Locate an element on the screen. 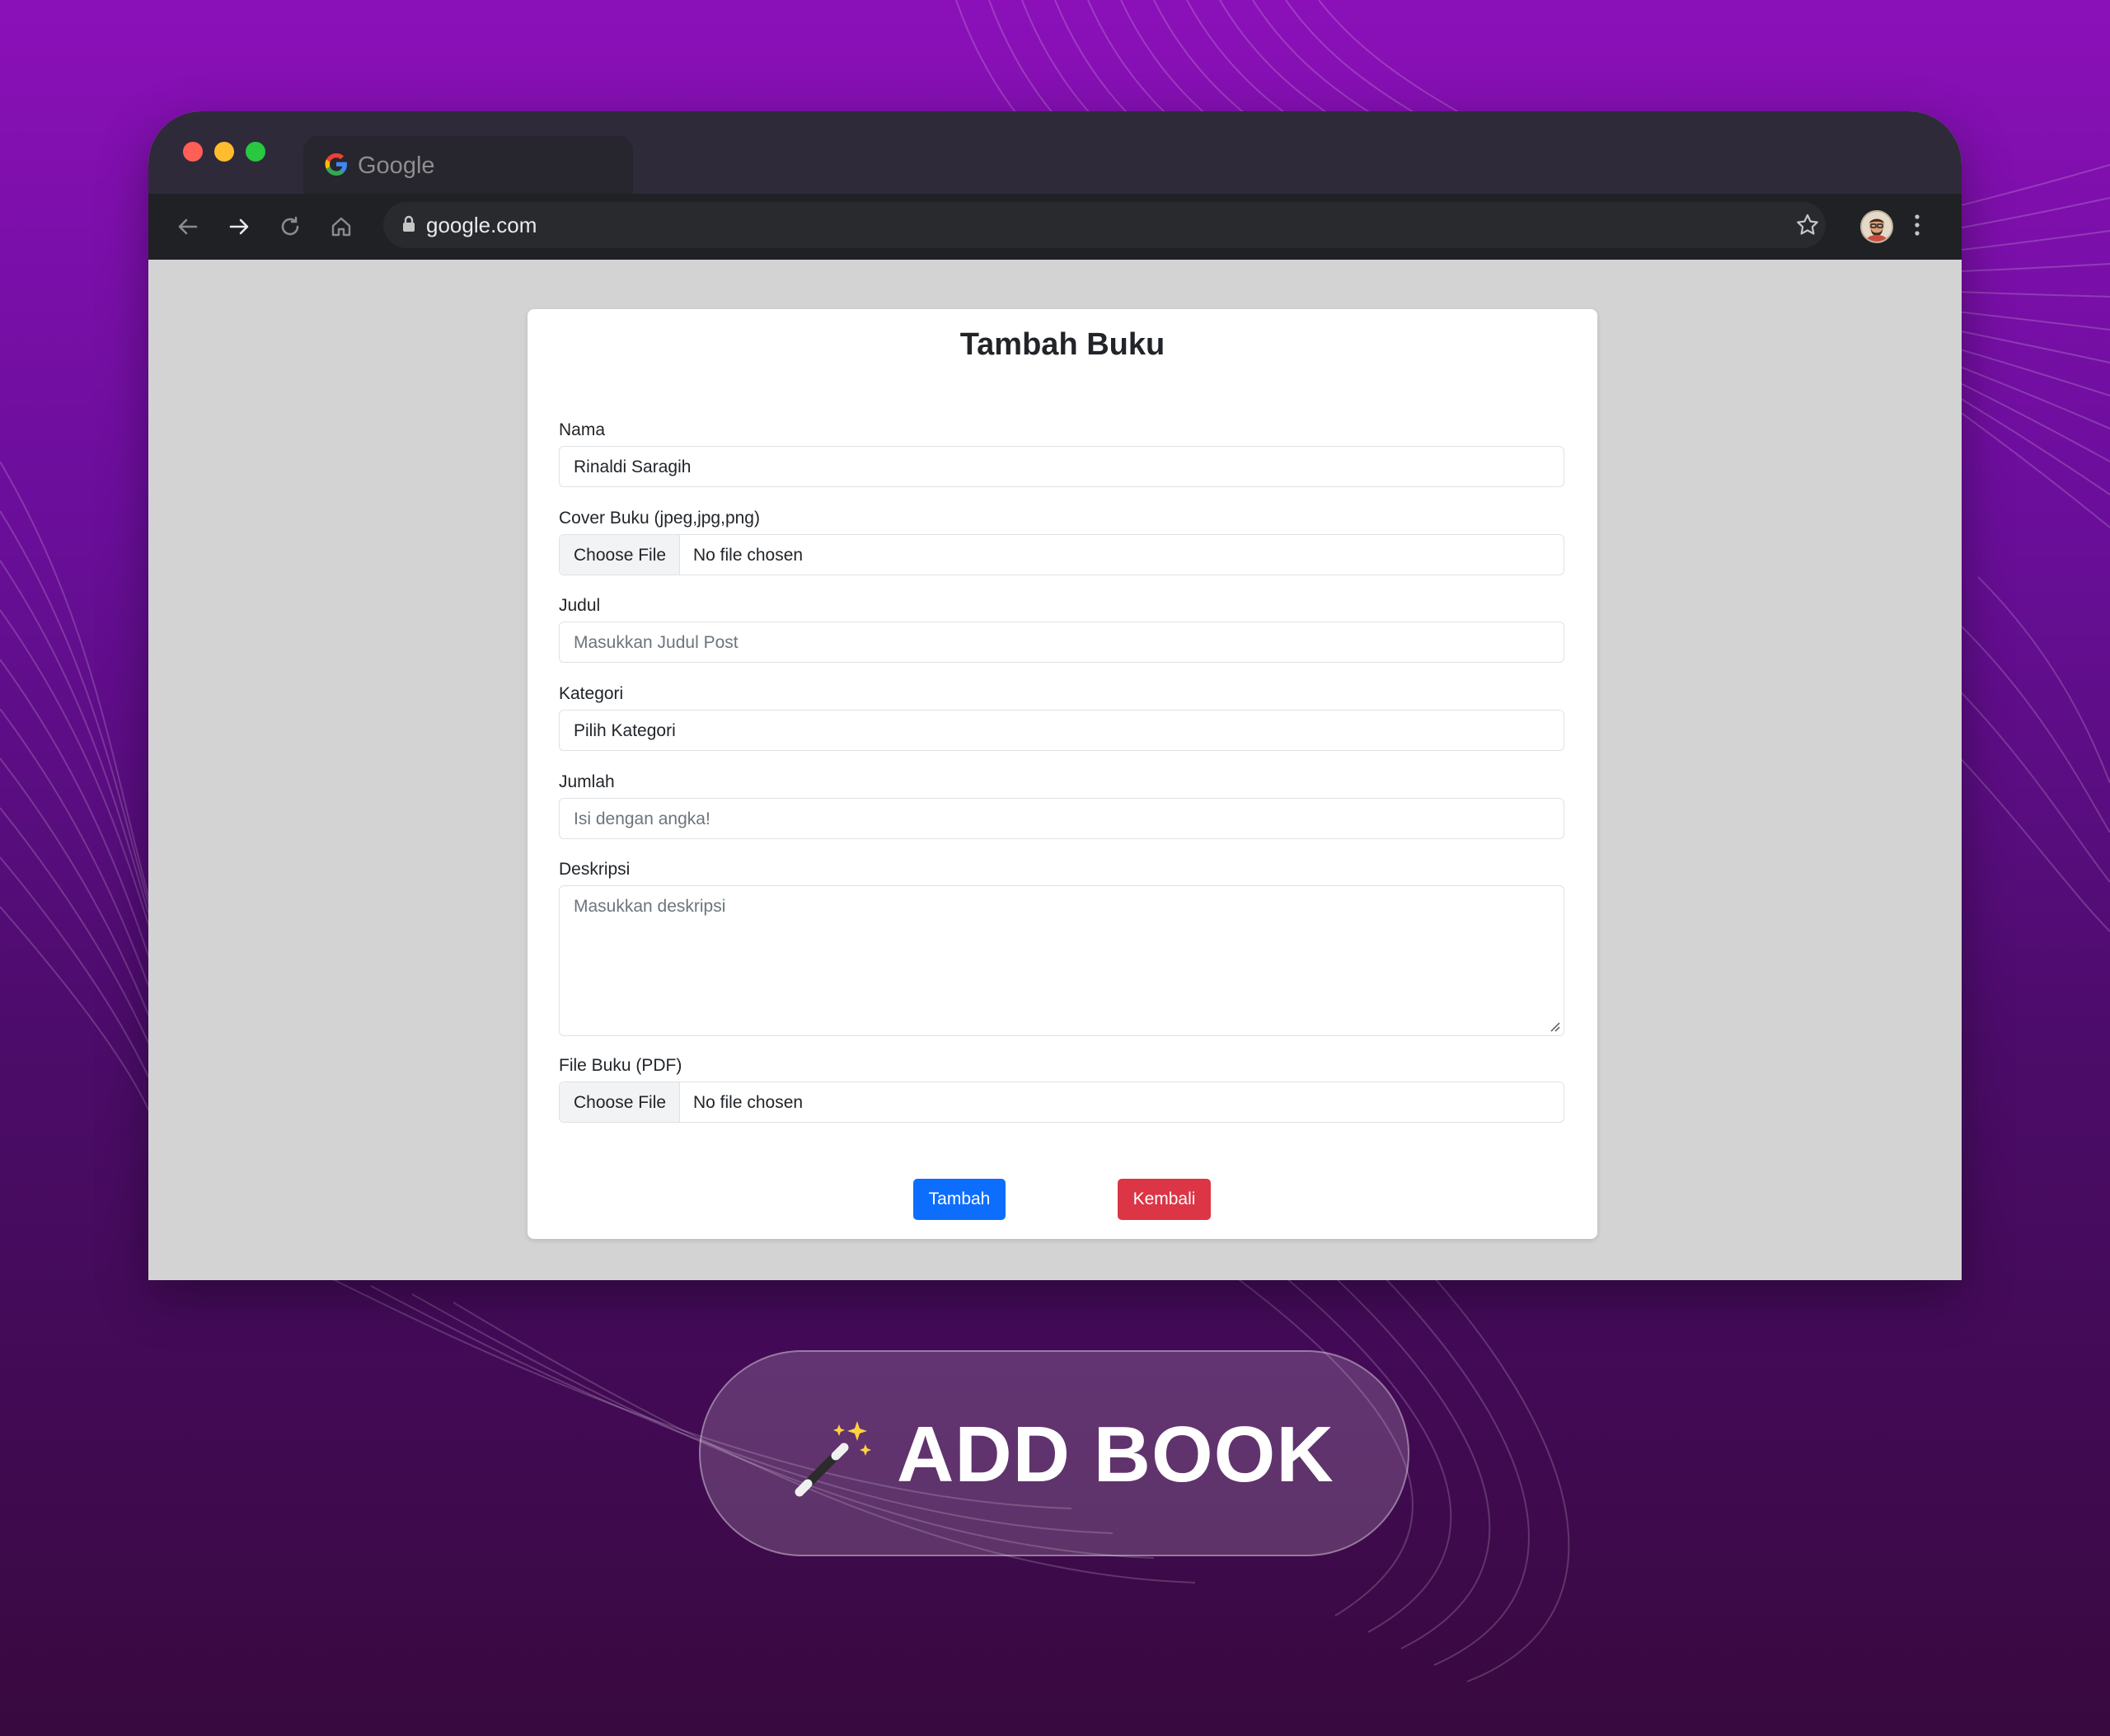 Image resolution: width=2110 pixels, height=1736 pixels. forward-arrow-icon is located at coordinates (240, 226).